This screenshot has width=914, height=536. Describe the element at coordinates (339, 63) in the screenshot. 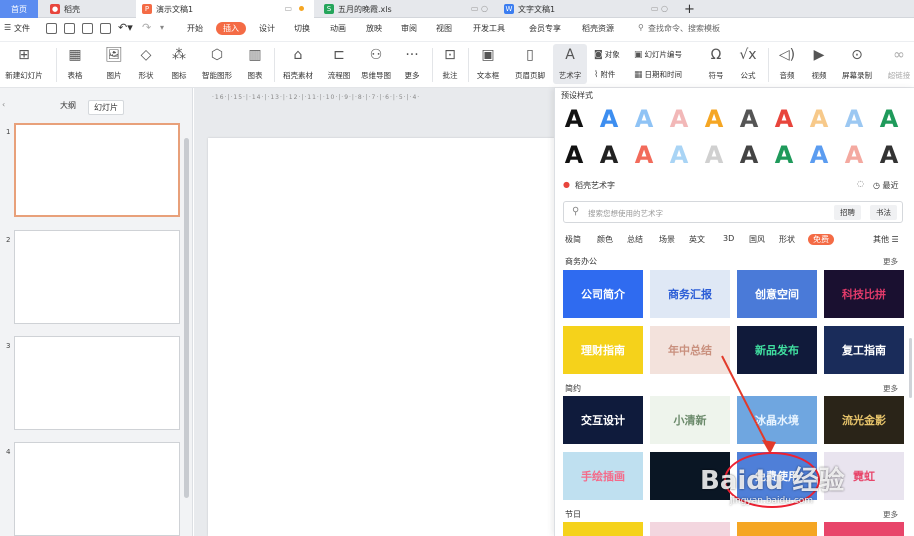

I see `flowchart-button: ⊏ 流程图` at that location.